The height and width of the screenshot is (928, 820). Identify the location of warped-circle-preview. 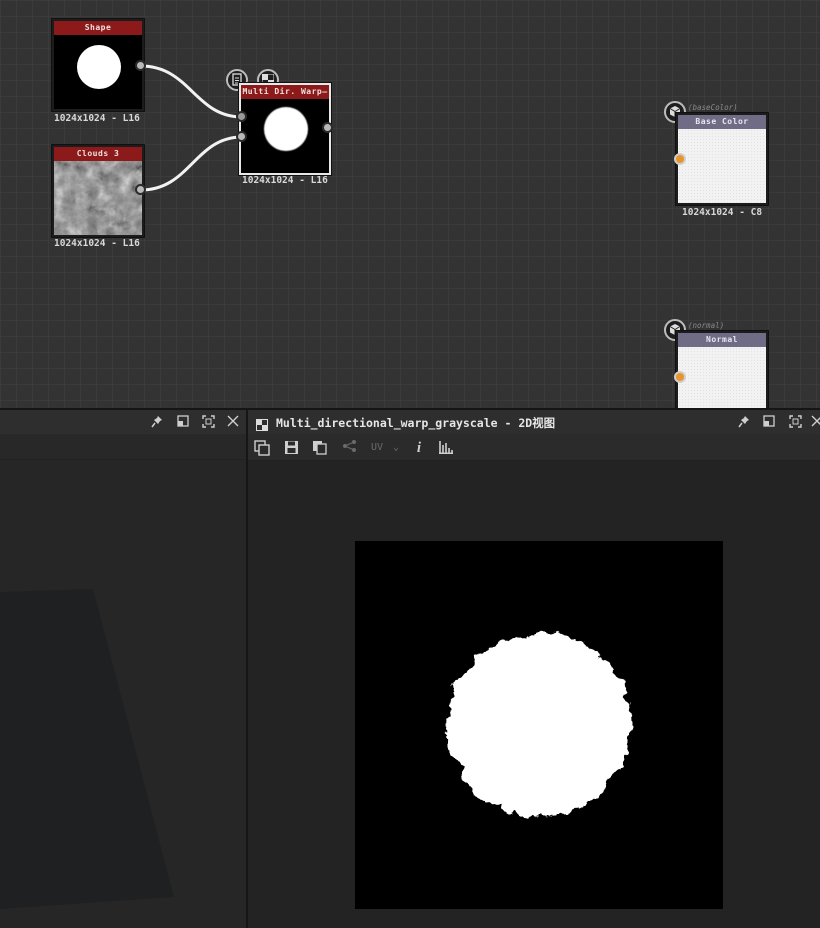
(539, 725).